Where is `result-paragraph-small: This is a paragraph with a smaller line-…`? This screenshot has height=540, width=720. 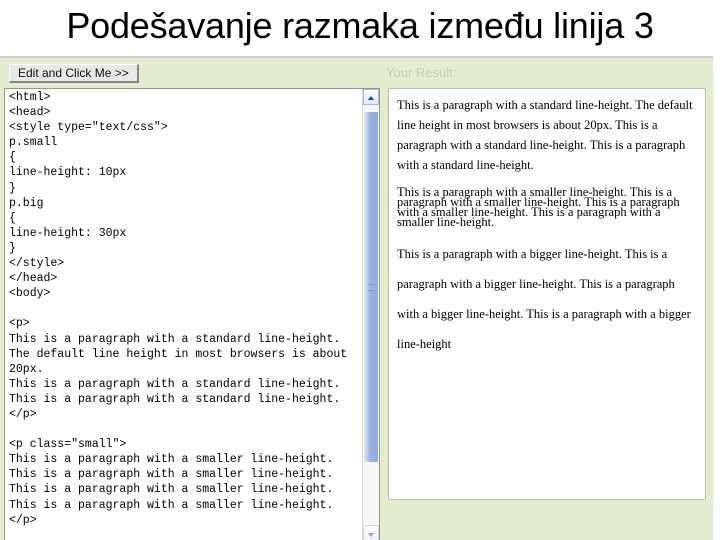 result-paragraph-small: This is a paragraph with a smaller line-… is located at coordinates (538, 207).